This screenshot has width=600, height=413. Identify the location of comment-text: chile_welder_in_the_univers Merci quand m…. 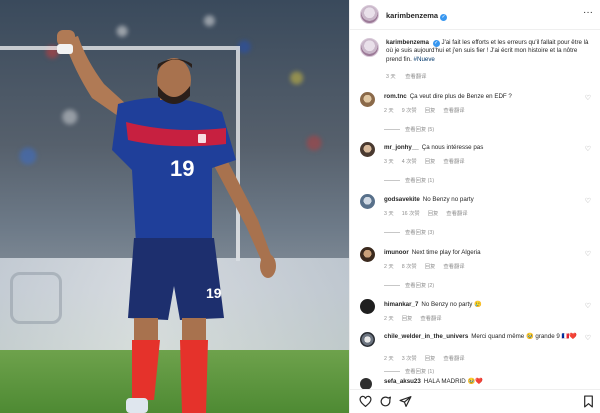
(480, 336).